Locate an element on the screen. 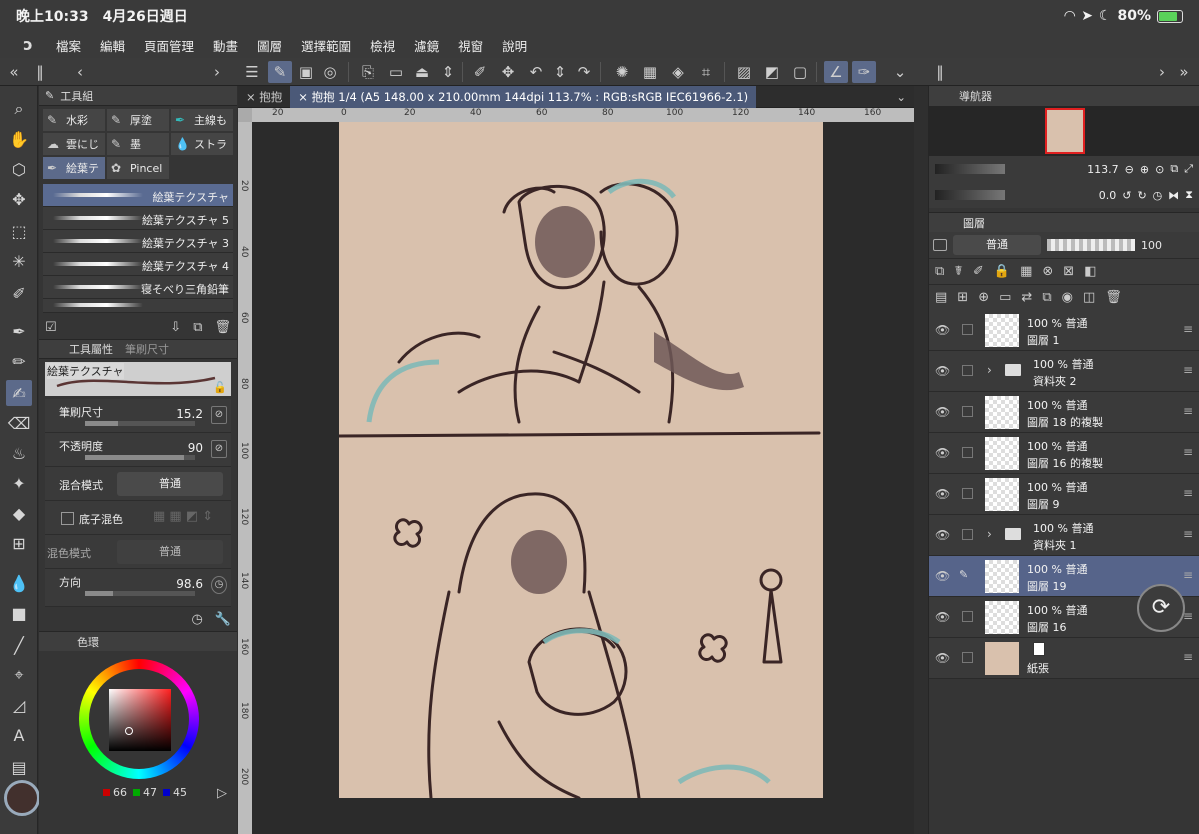  merge-layer-icon: ⧉ is located at coordinates (1046, 297).